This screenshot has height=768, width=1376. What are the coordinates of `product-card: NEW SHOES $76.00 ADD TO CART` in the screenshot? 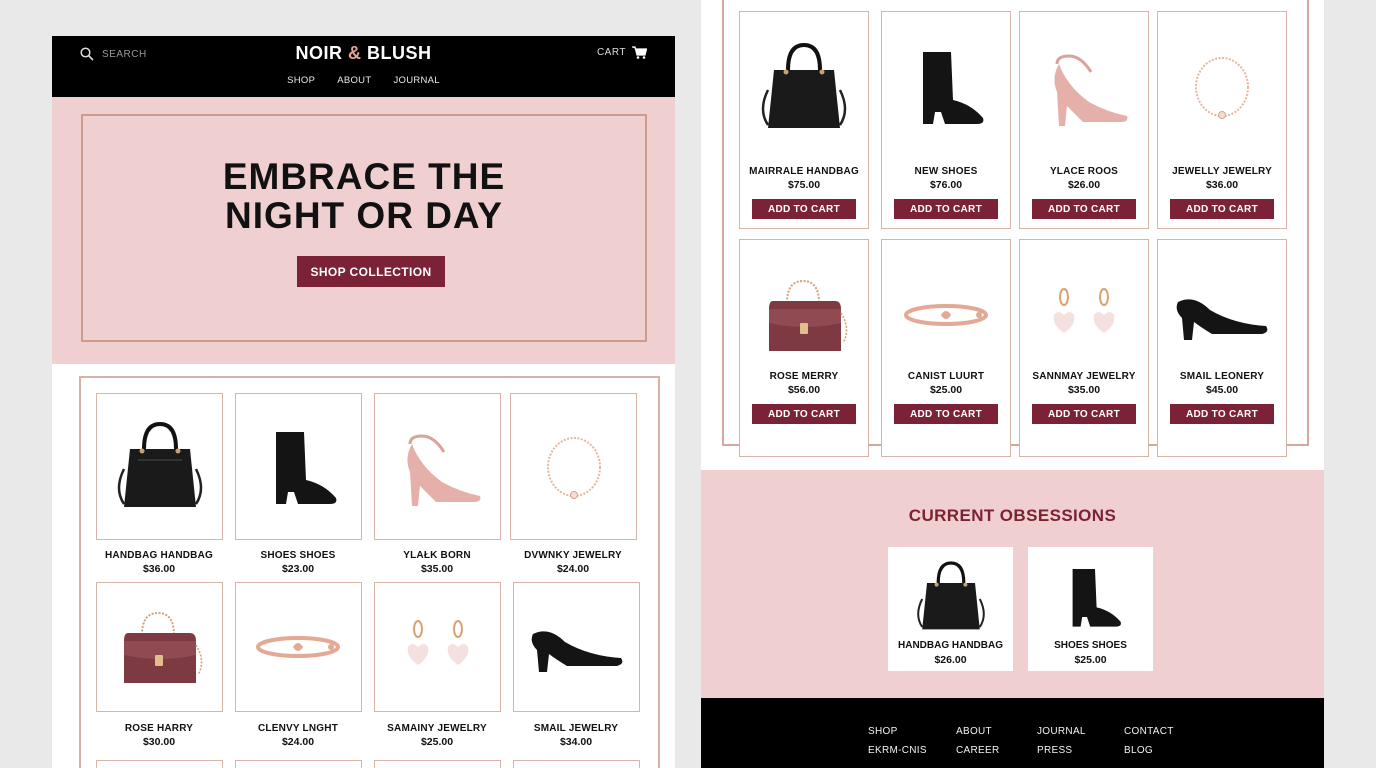 It's located at (946, 120).